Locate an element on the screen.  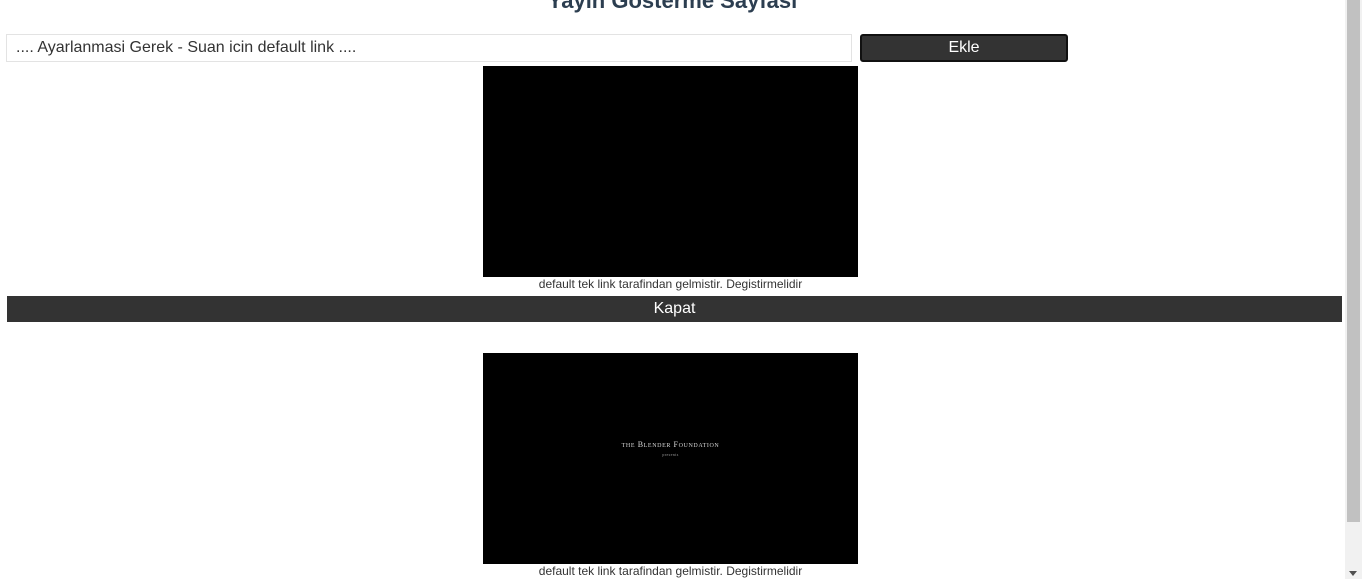
scroll-down-arrow-icon is located at coordinates (1353, 573).